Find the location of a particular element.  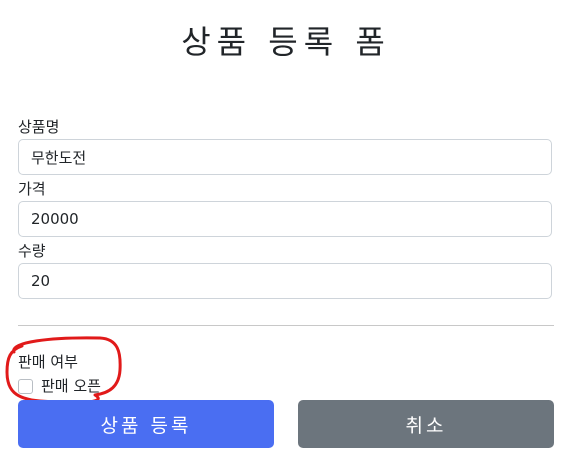

open-sale-option: 판매 오픈 is located at coordinates (59, 386).